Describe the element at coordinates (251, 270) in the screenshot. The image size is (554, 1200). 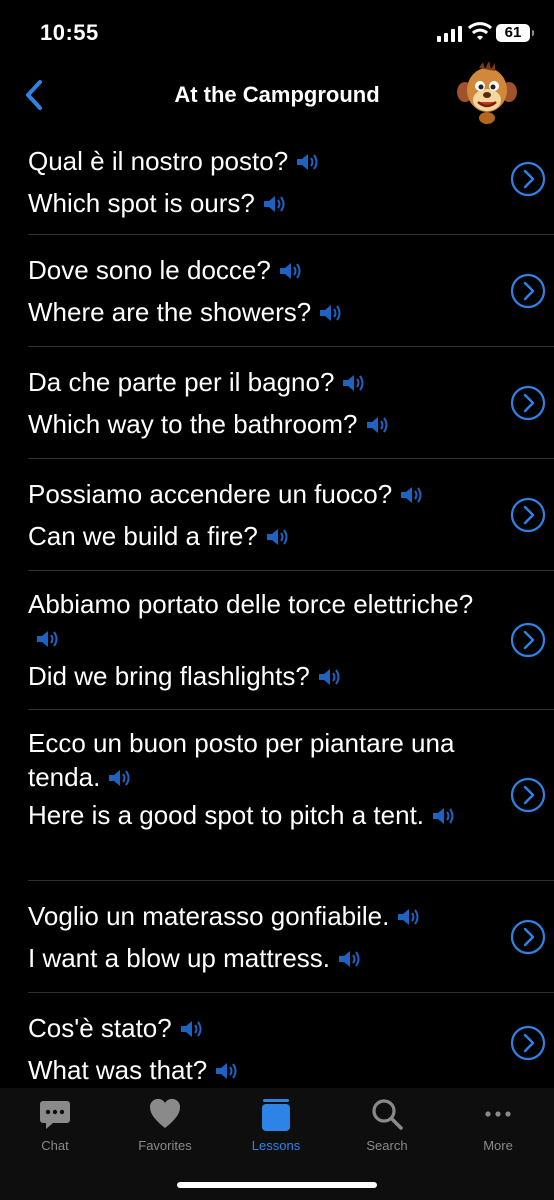
I see `italian-phrase: Dove sono le docce?` at that location.